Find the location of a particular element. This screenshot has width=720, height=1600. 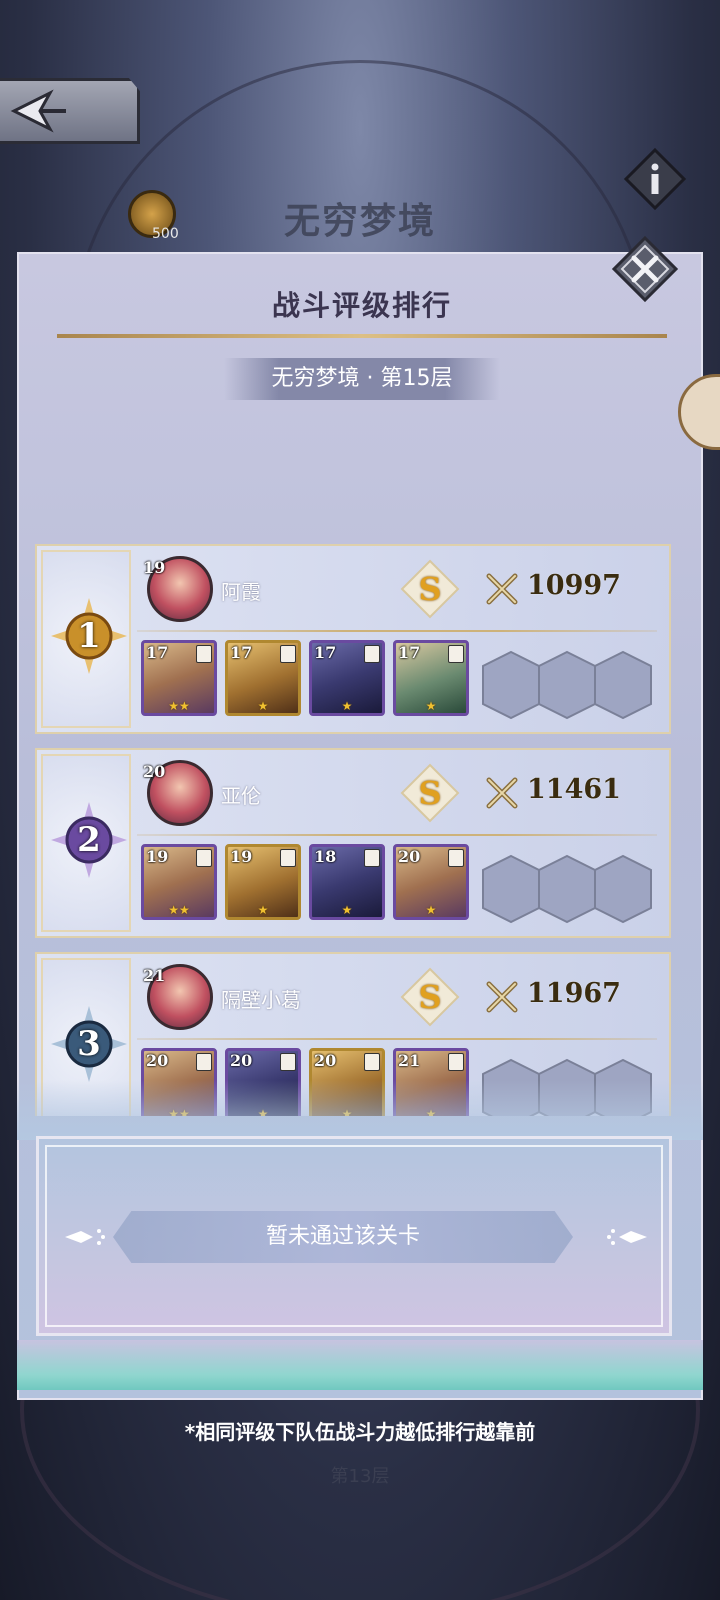

close-button is located at coordinates (645, 269).